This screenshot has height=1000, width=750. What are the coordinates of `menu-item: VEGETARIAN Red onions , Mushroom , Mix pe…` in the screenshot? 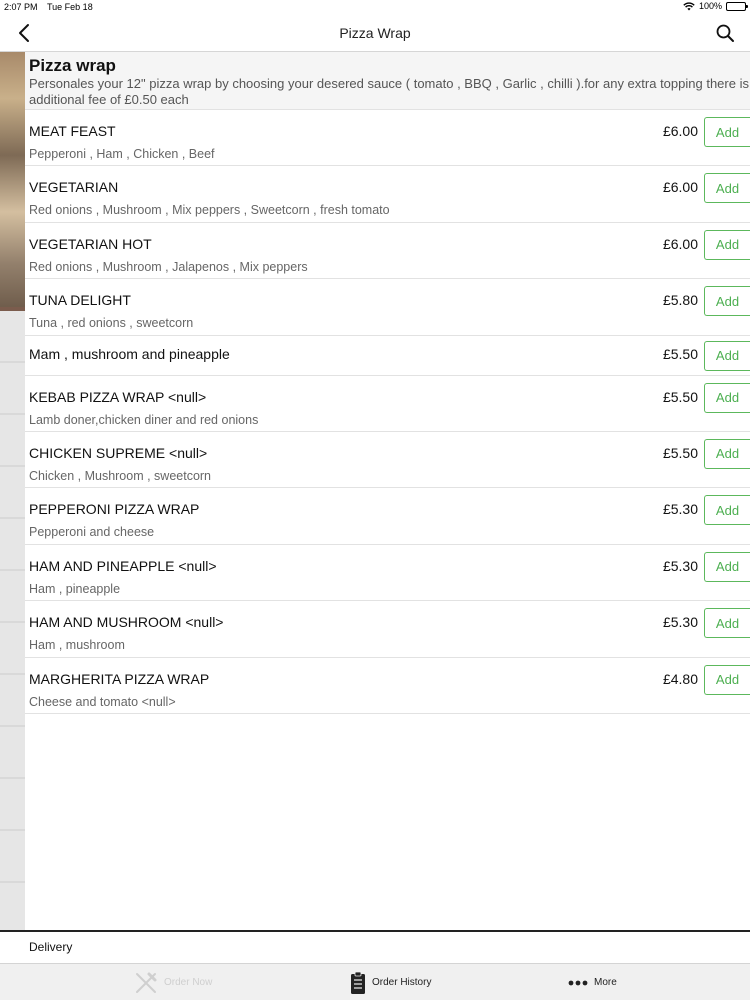 It's located at (387, 194).